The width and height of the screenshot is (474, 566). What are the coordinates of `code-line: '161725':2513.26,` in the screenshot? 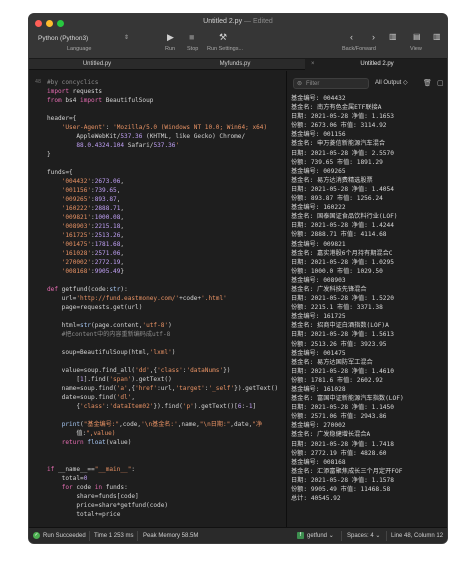 It's located at (162, 235).